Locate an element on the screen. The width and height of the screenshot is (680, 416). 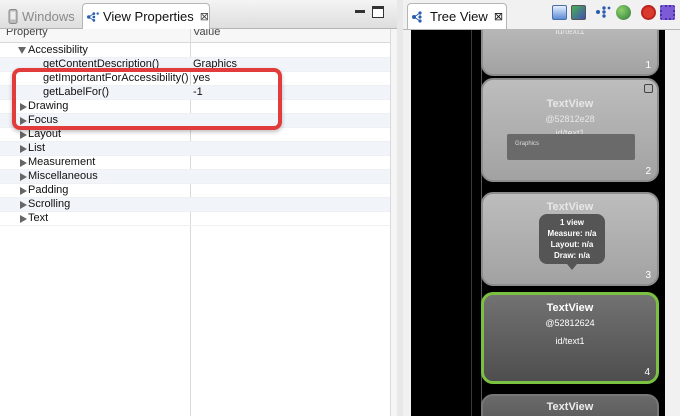
layers-icon is located at coordinates (578, 12).